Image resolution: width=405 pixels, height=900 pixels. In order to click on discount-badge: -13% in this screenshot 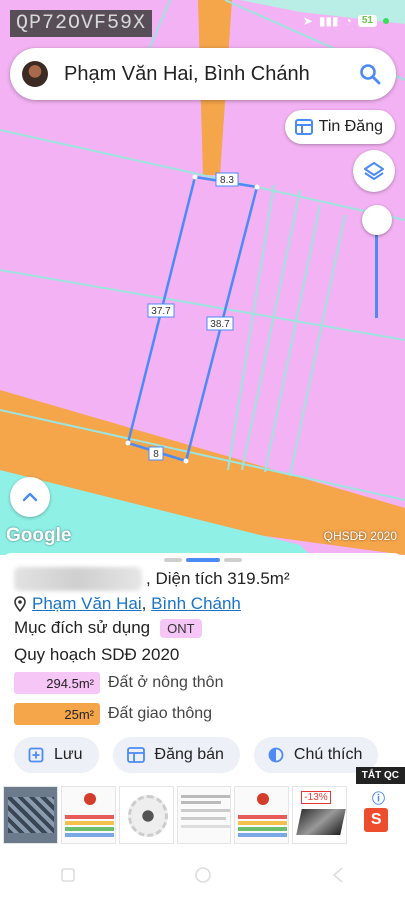, I will do `click(316, 797)`.